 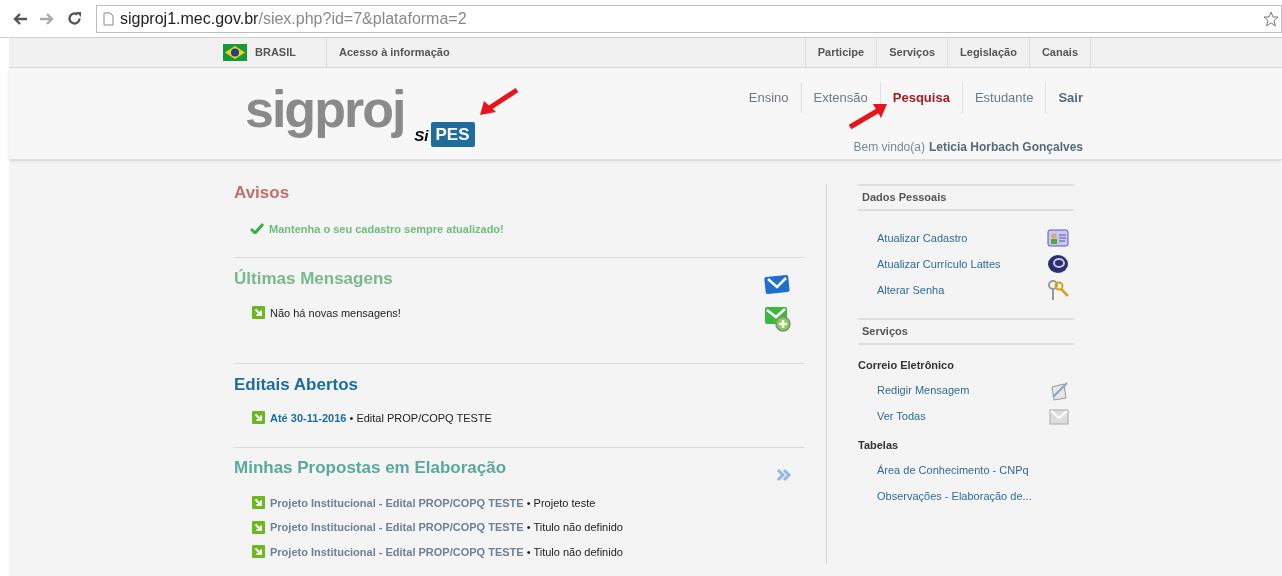 What do you see at coordinates (1058, 238) in the screenshot?
I see `id-card-icon` at bounding box center [1058, 238].